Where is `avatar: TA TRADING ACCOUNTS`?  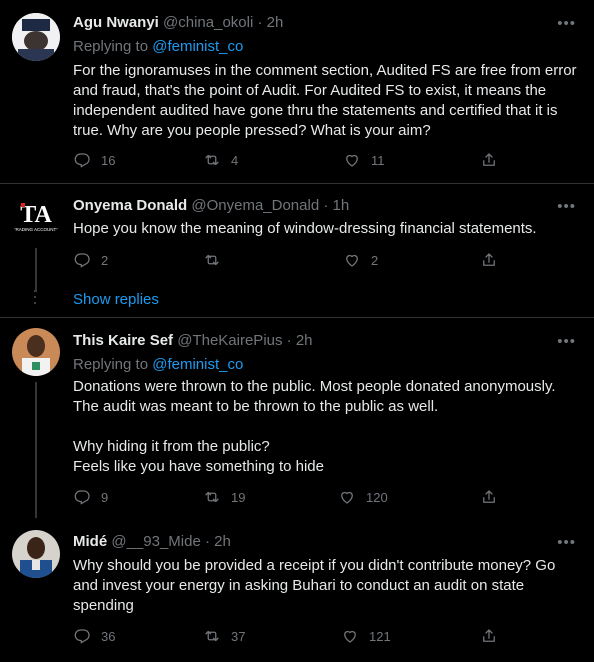 avatar: TA TRADING ACCOUNTS is located at coordinates (36, 218).